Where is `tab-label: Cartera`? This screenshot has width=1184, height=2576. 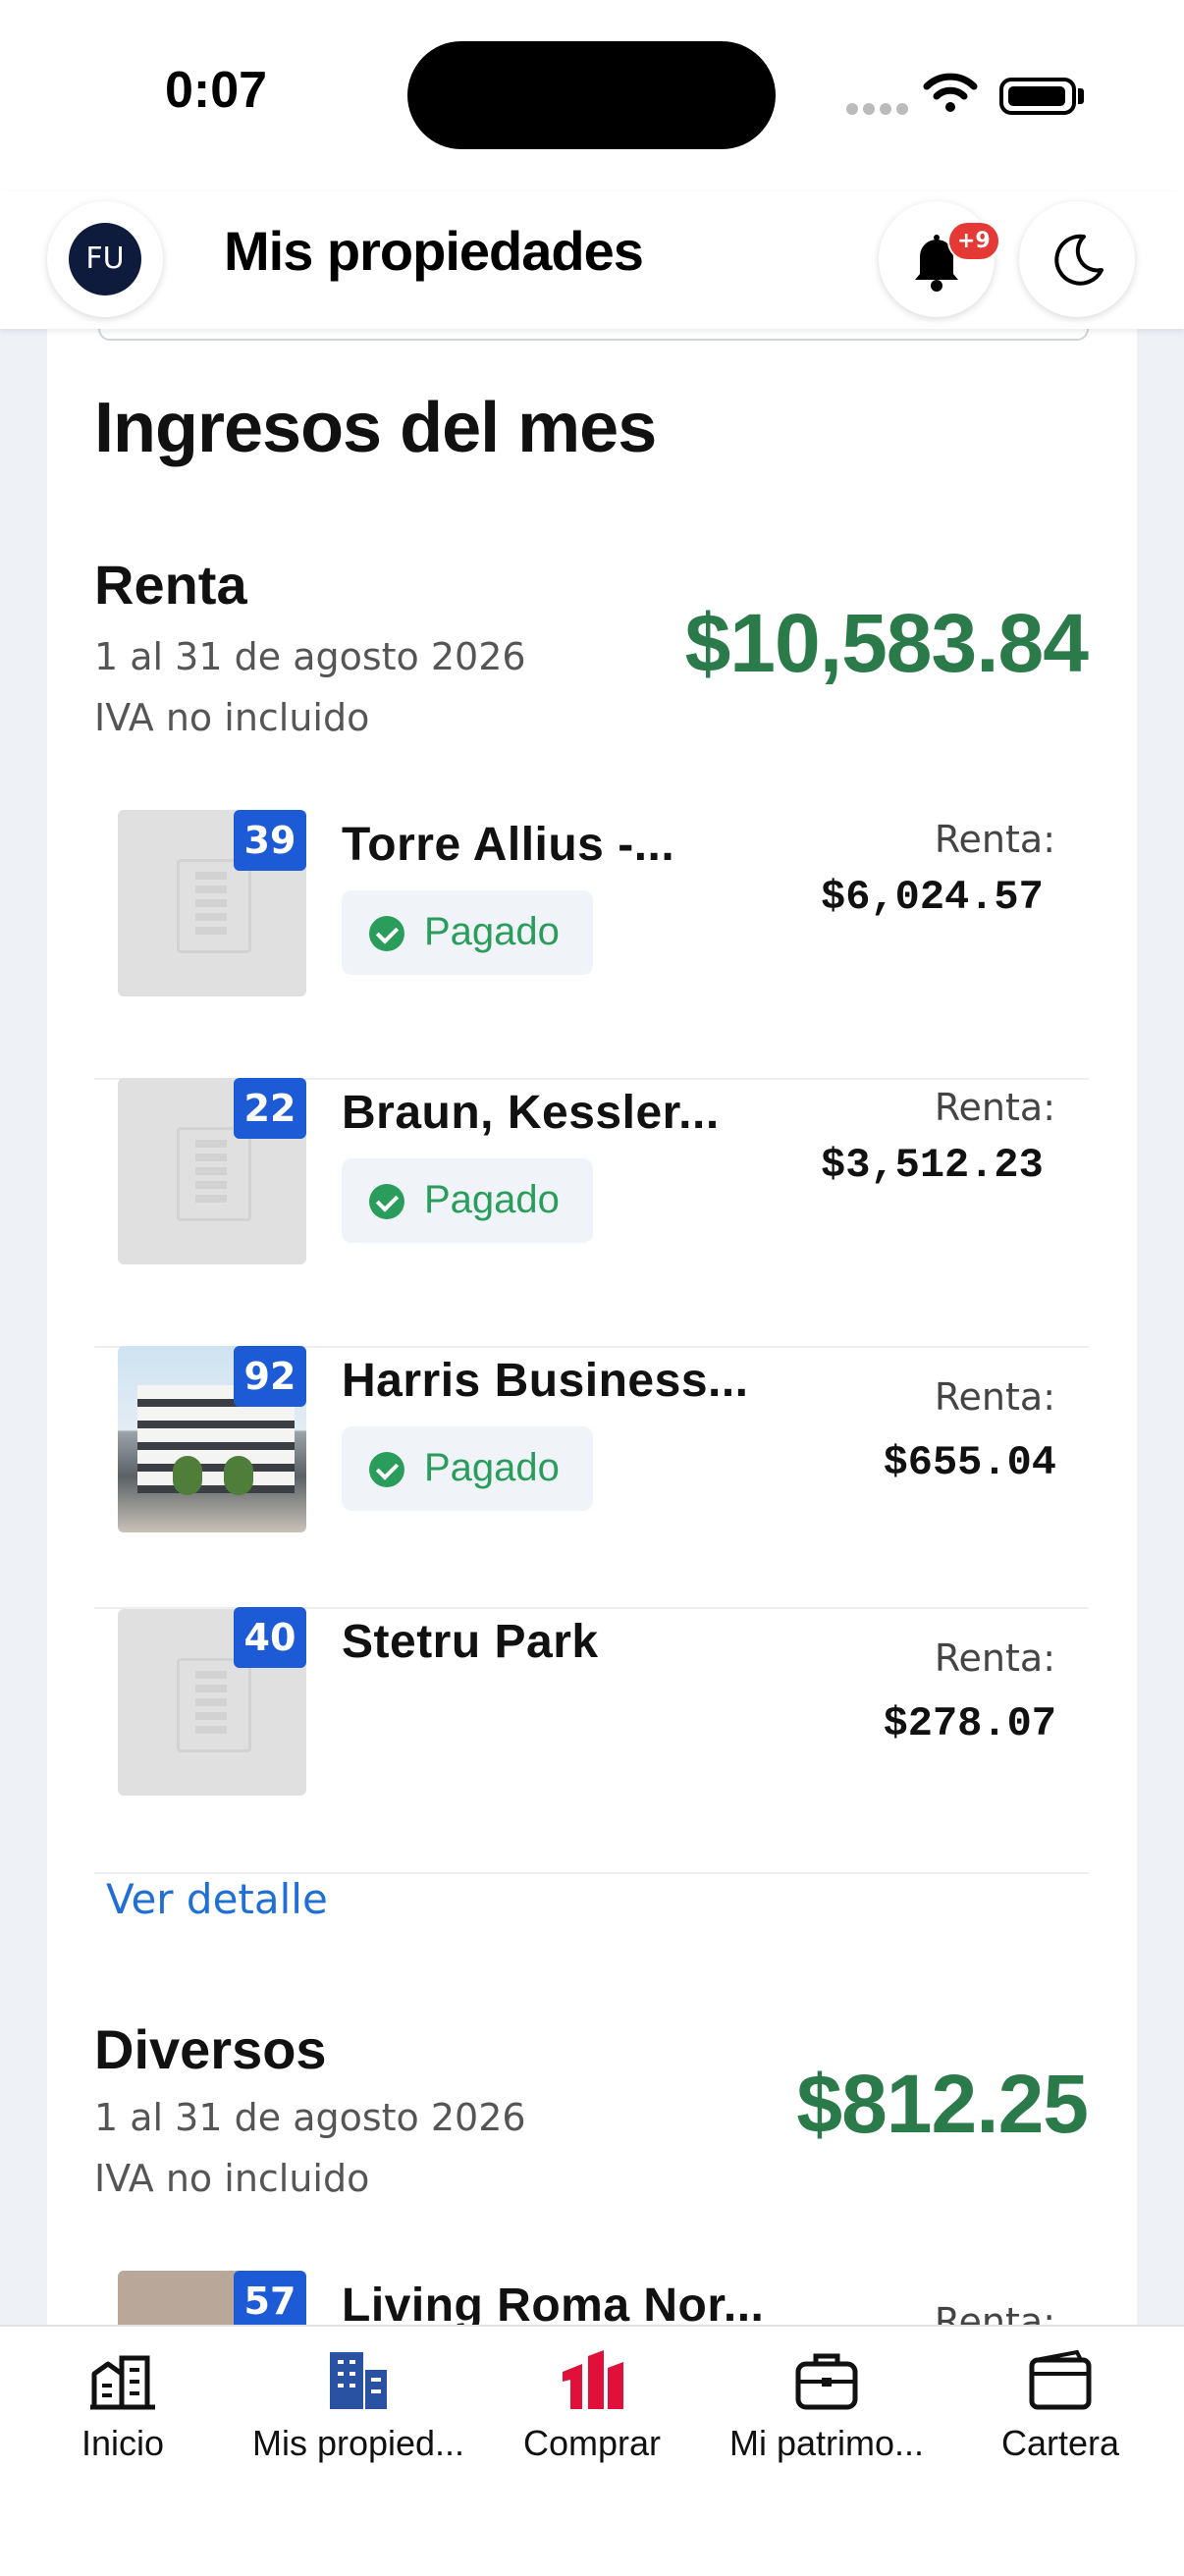 tab-label: Cartera is located at coordinates (1060, 2443).